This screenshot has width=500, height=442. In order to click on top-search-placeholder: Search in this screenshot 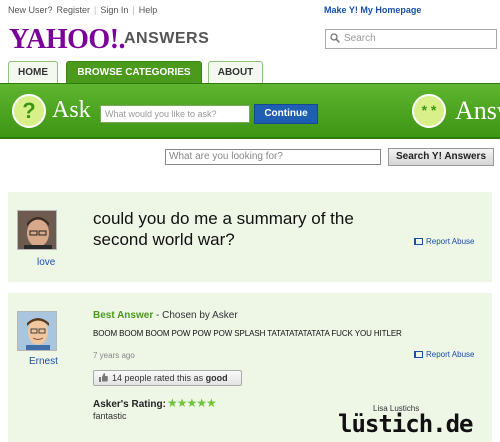, I will do `click(360, 38)`.